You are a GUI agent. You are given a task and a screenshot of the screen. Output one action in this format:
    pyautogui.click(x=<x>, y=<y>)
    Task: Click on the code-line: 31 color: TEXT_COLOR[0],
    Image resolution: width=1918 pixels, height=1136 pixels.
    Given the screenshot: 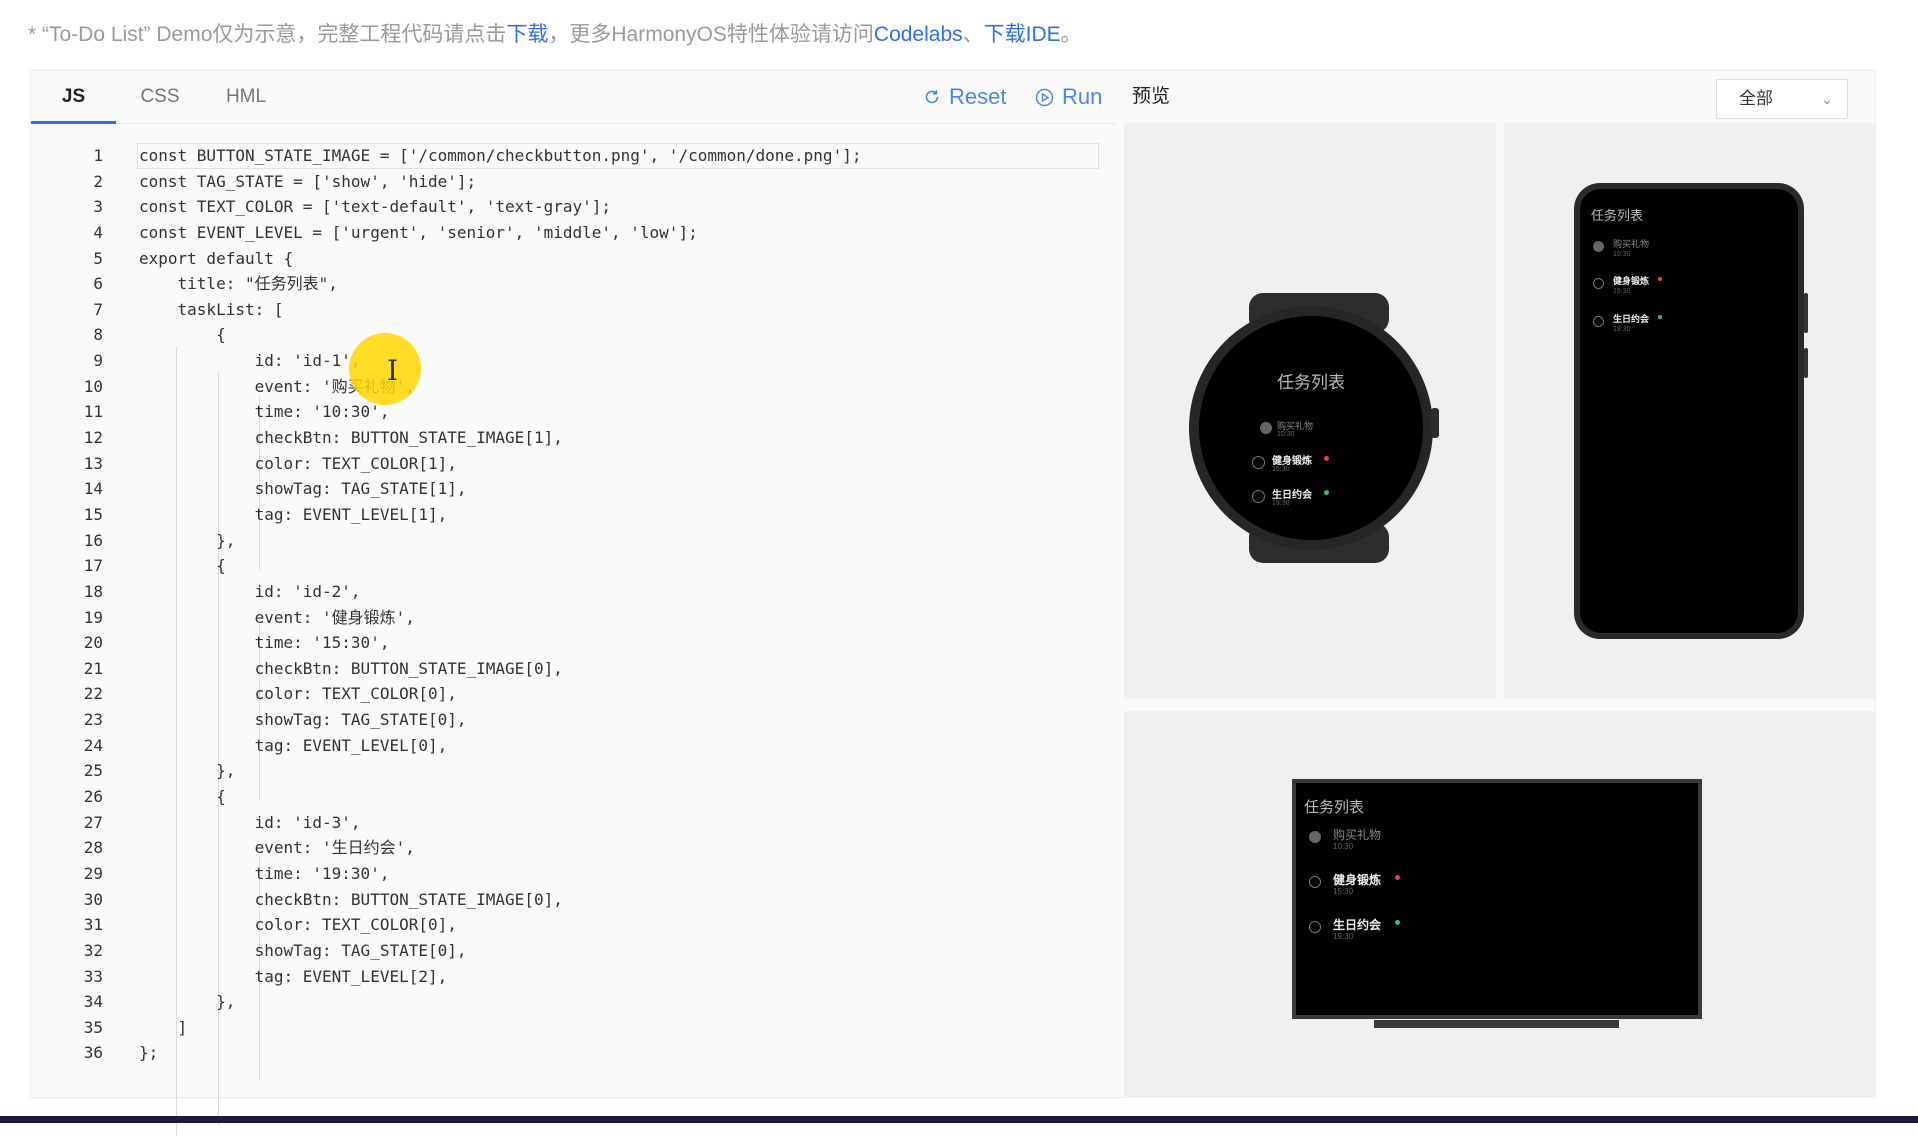 What is the action you would take?
    pyautogui.click(x=573, y=925)
    